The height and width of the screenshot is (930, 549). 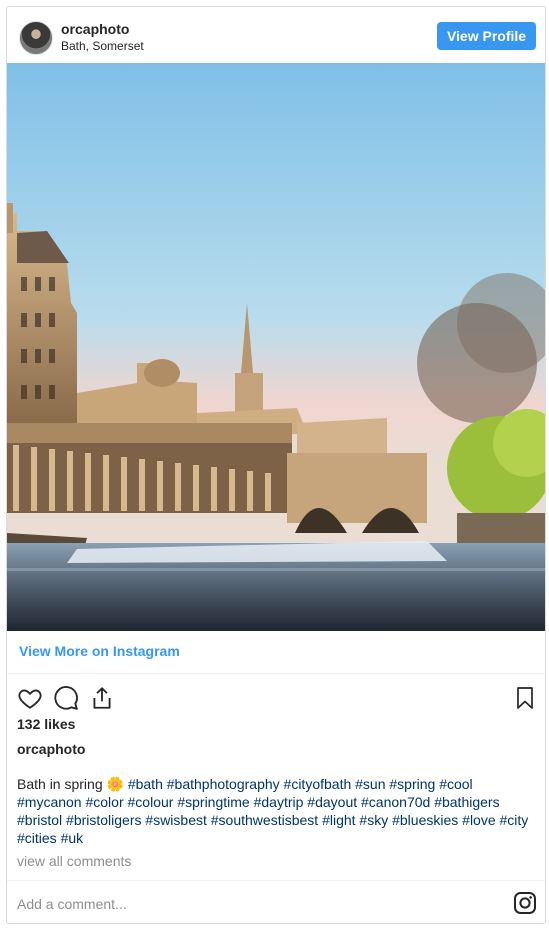 What do you see at coordinates (425, 820) in the screenshot?
I see `hashtag-link: #blueskies` at bounding box center [425, 820].